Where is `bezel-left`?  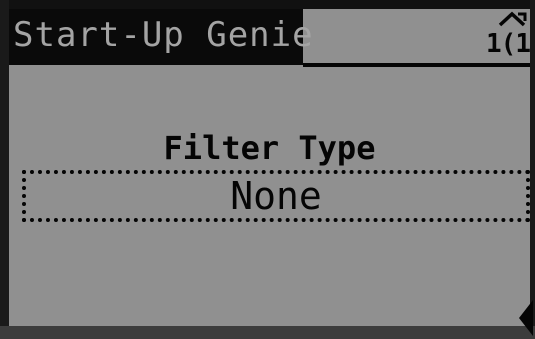
bezel-left is located at coordinates (4, 169).